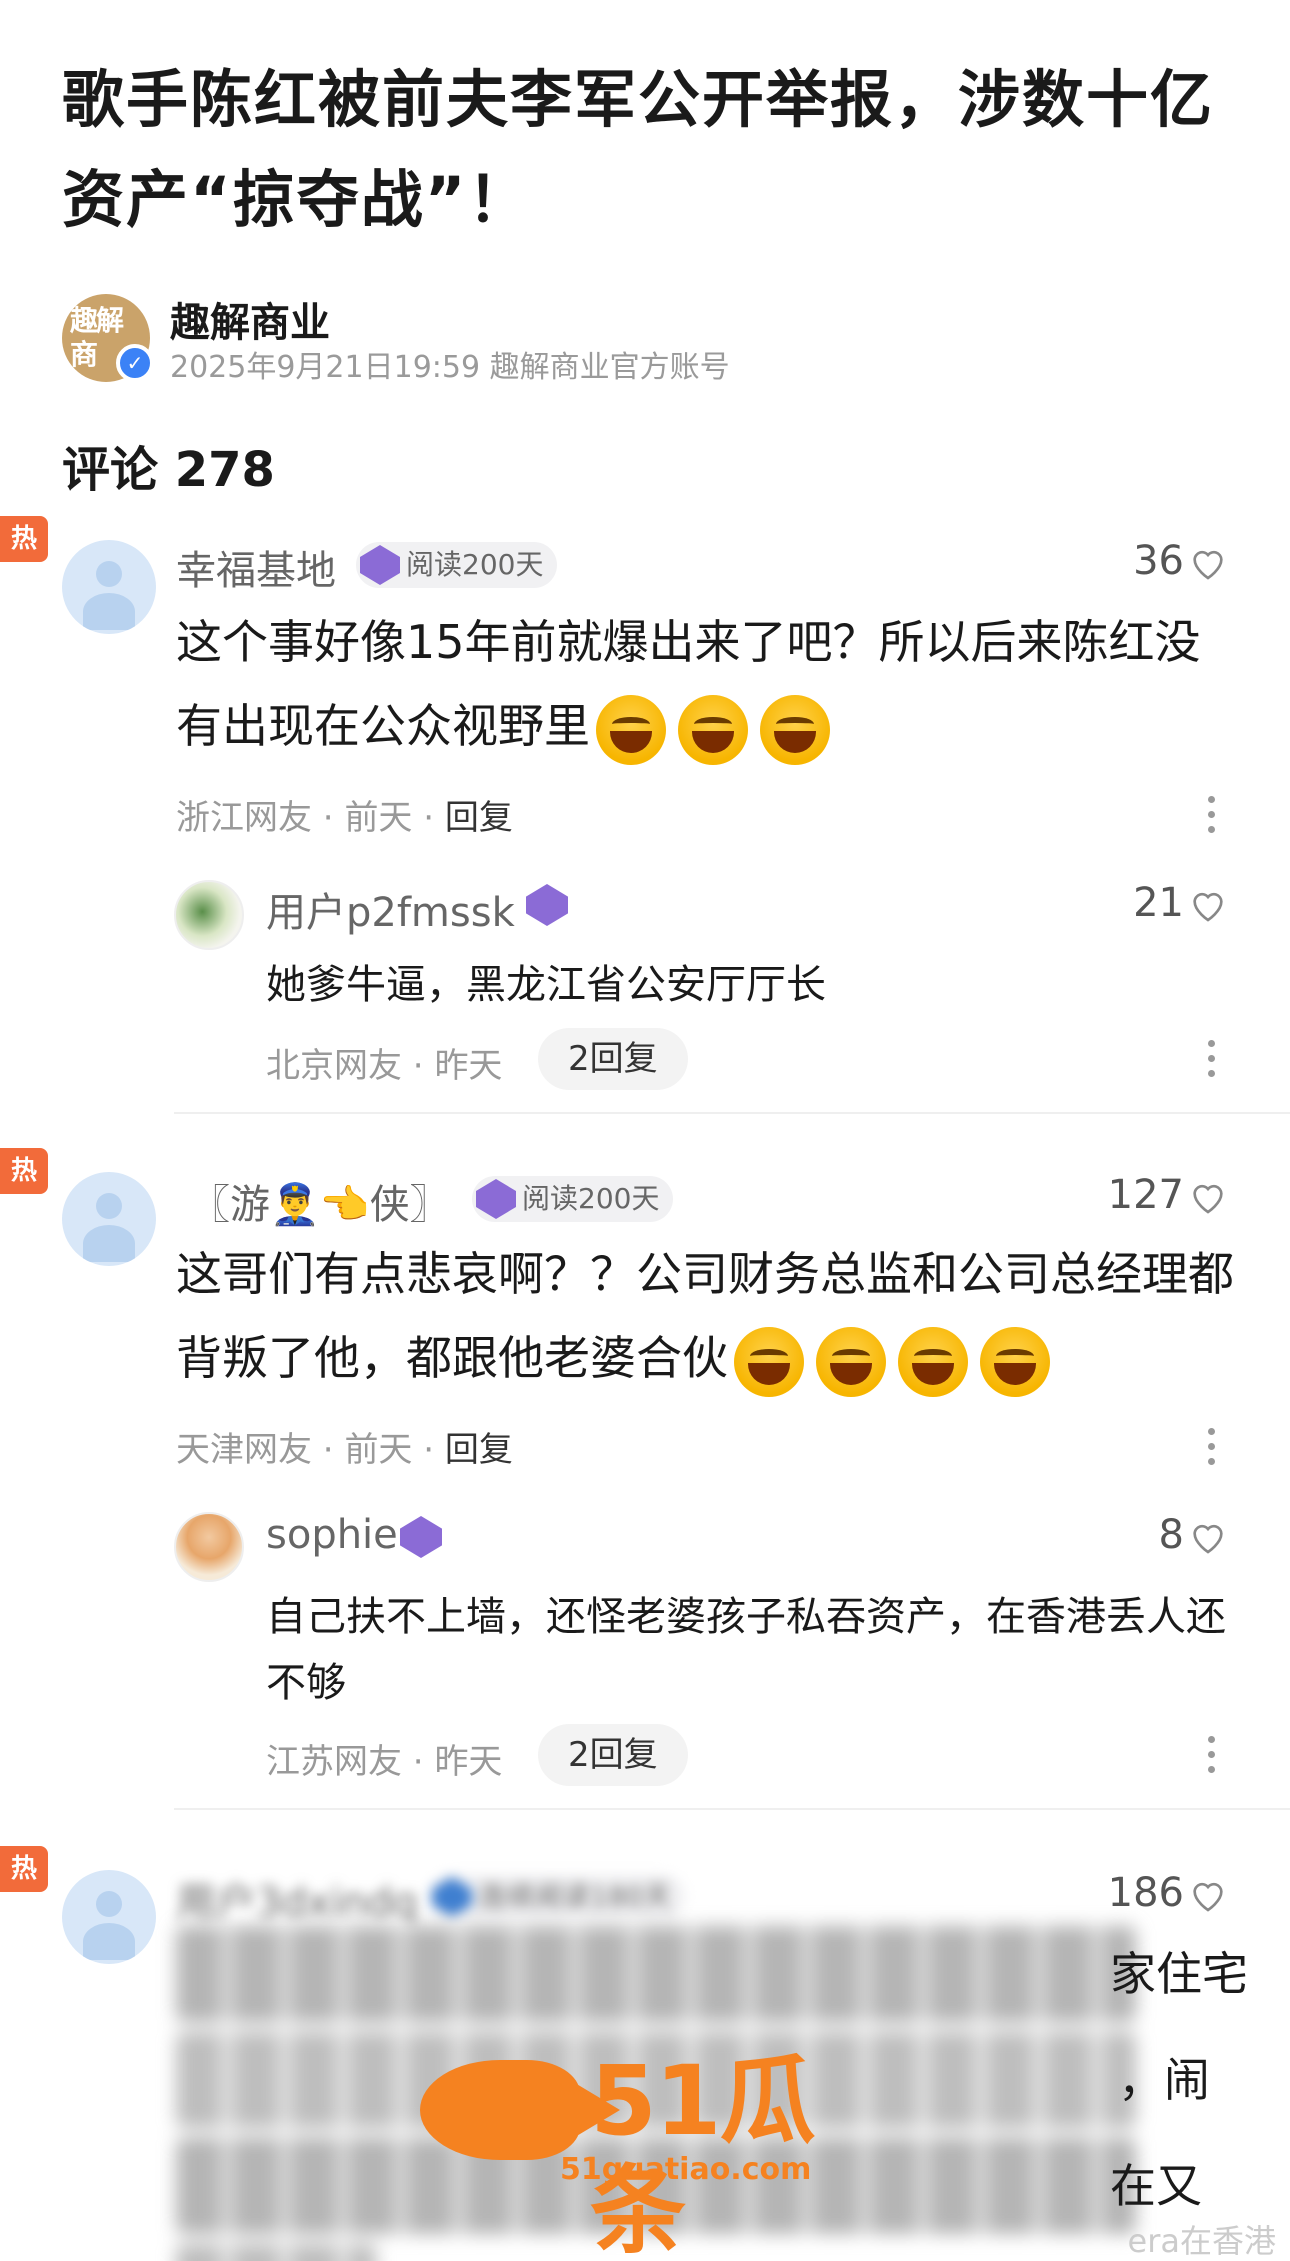  I want to click on comment-username: 用户3dxindq, so click(297, 1899).